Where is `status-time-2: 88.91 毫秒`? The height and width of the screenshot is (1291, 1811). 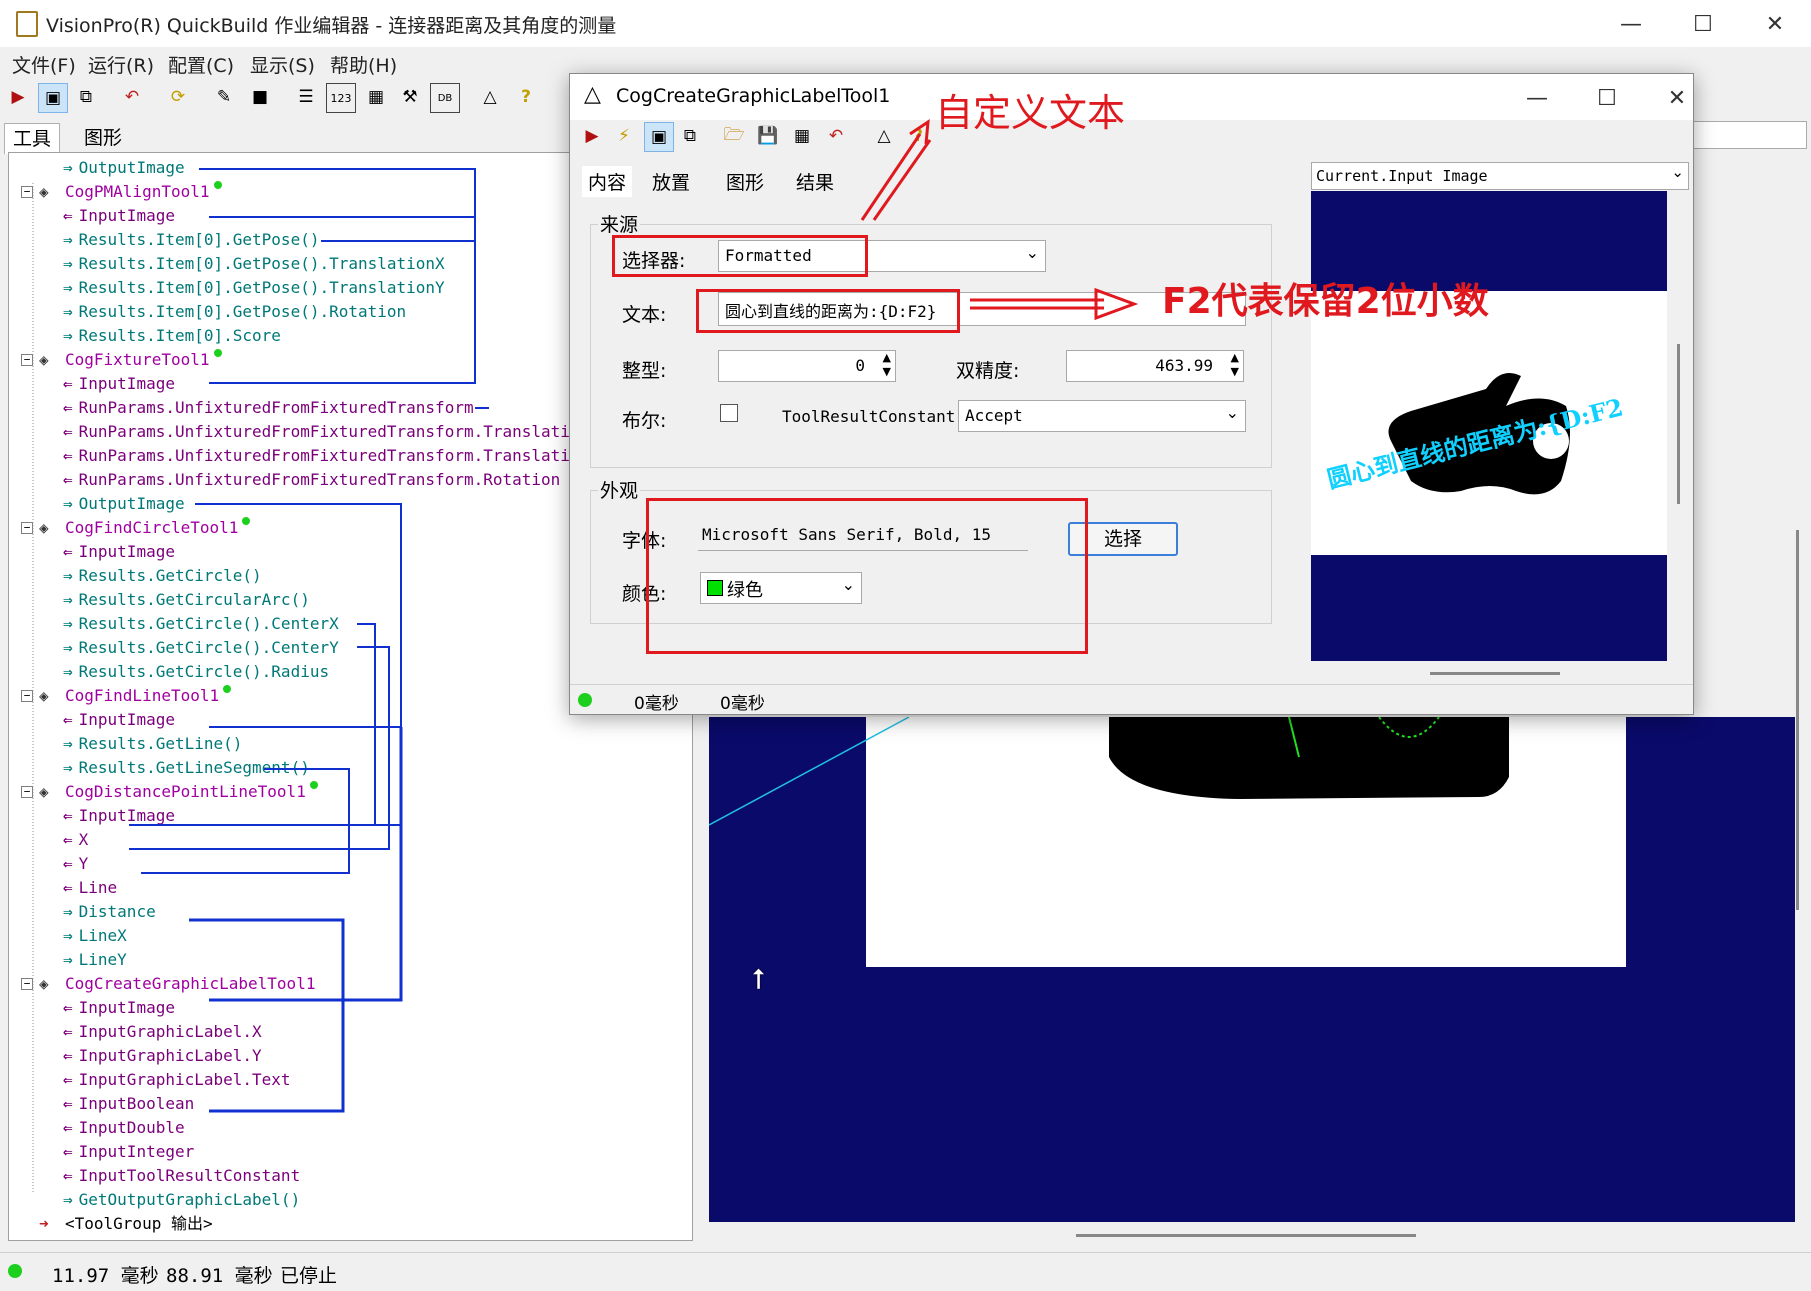 status-time-2: 88.91 毫秒 is located at coordinates (219, 1276).